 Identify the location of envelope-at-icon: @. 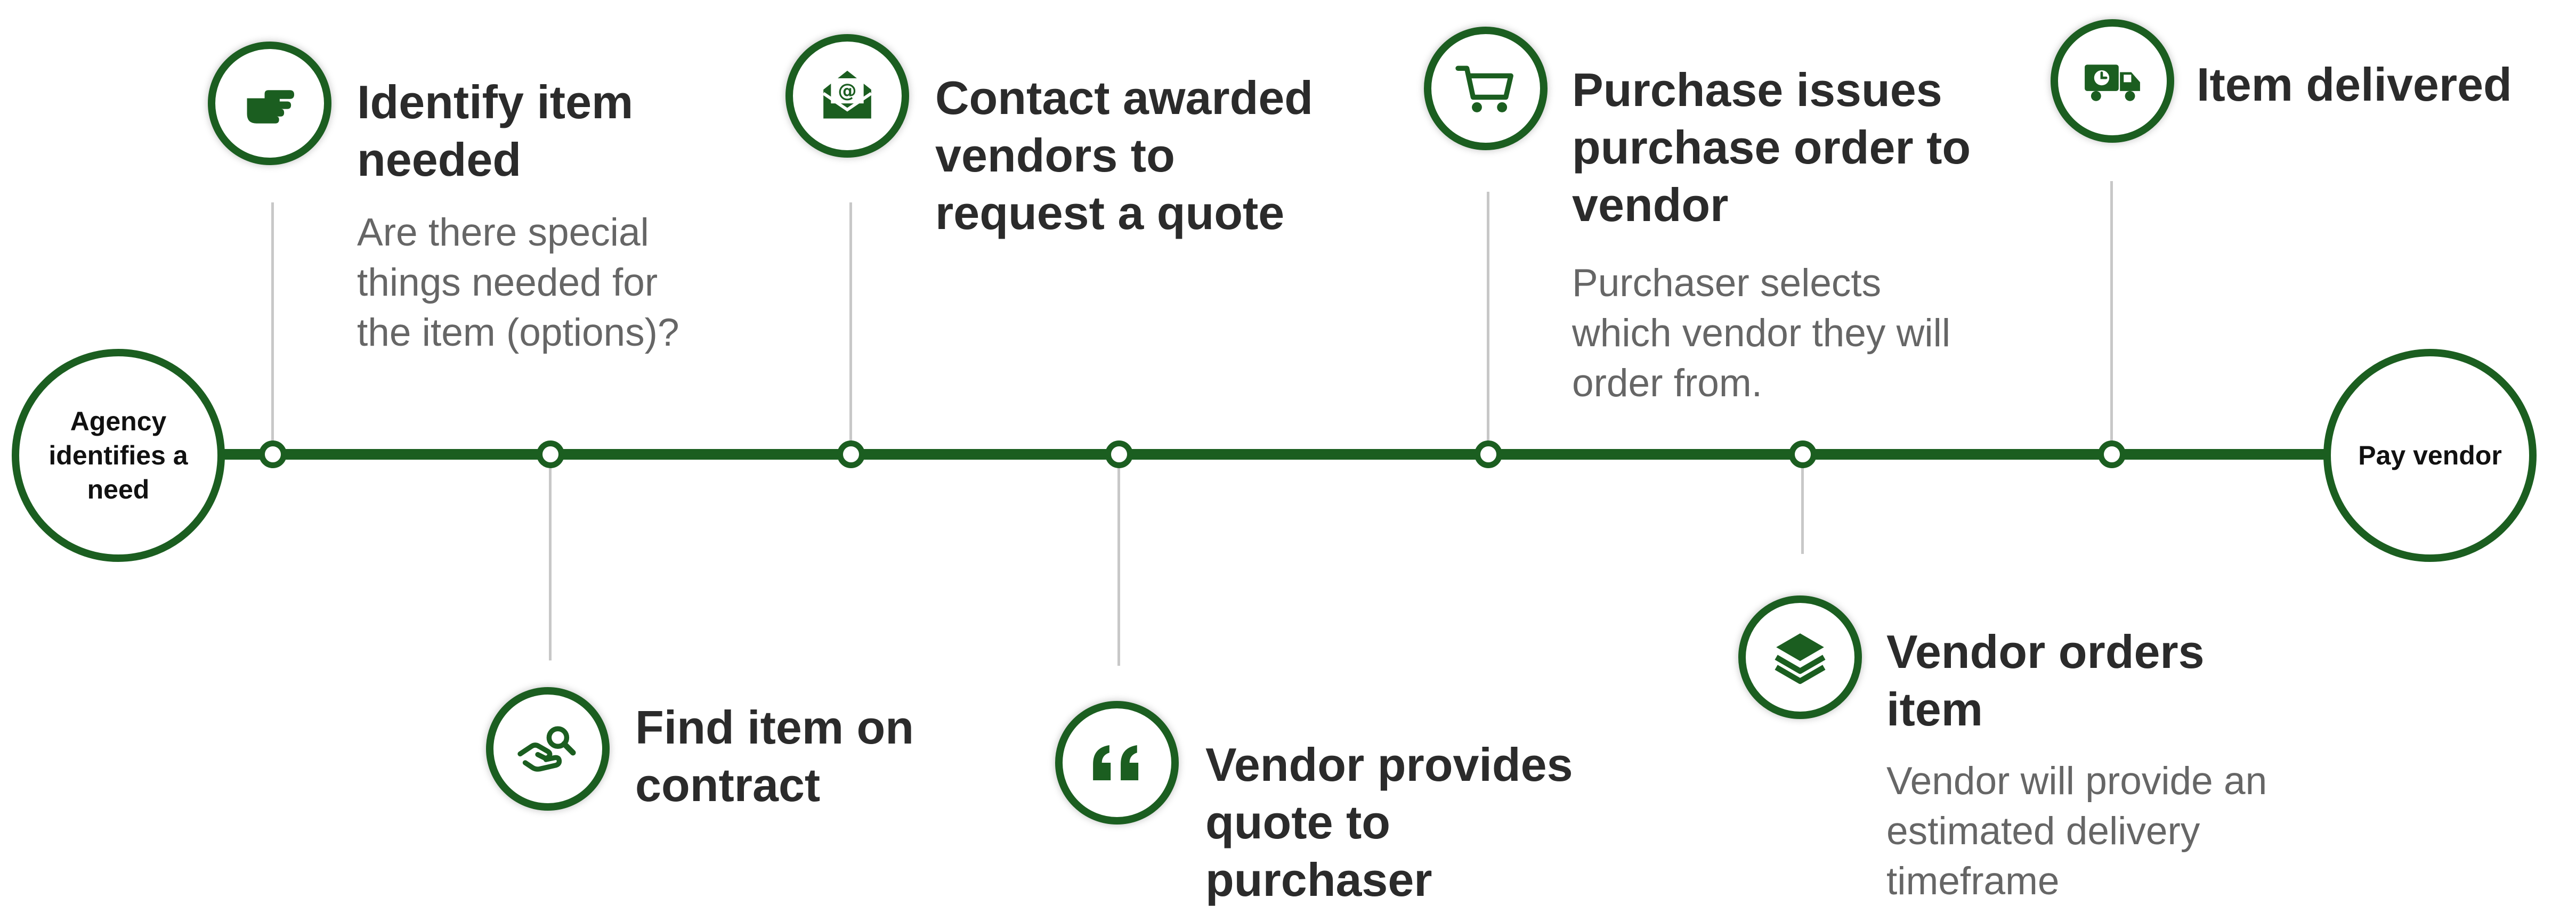
(847, 94).